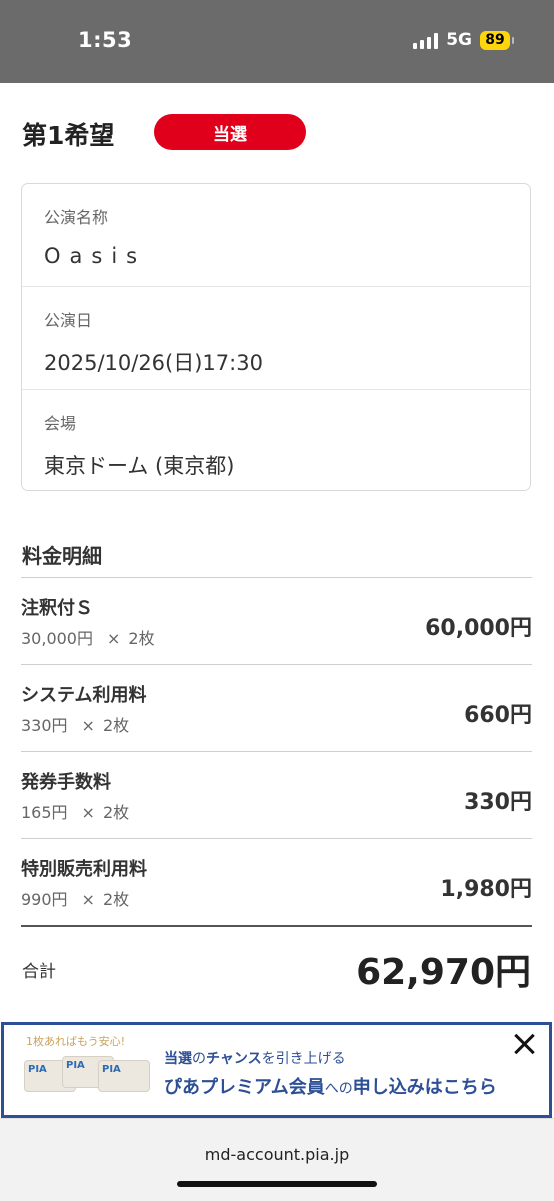 The width and height of the screenshot is (554, 1201). What do you see at coordinates (277, 41) in the screenshot?
I see `status-bar: 1:53 5G 89` at bounding box center [277, 41].